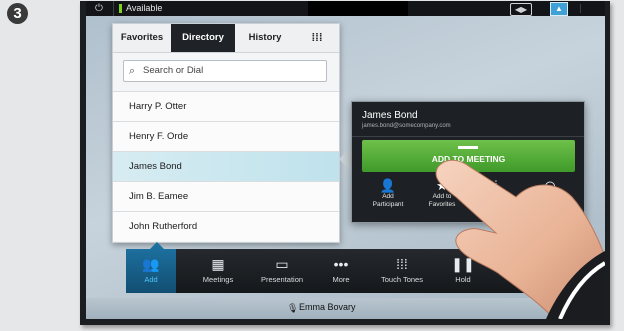 The image size is (624, 331). Describe the element at coordinates (151, 264) in the screenshot. I see `add-participant-icon: 👥` at that location.